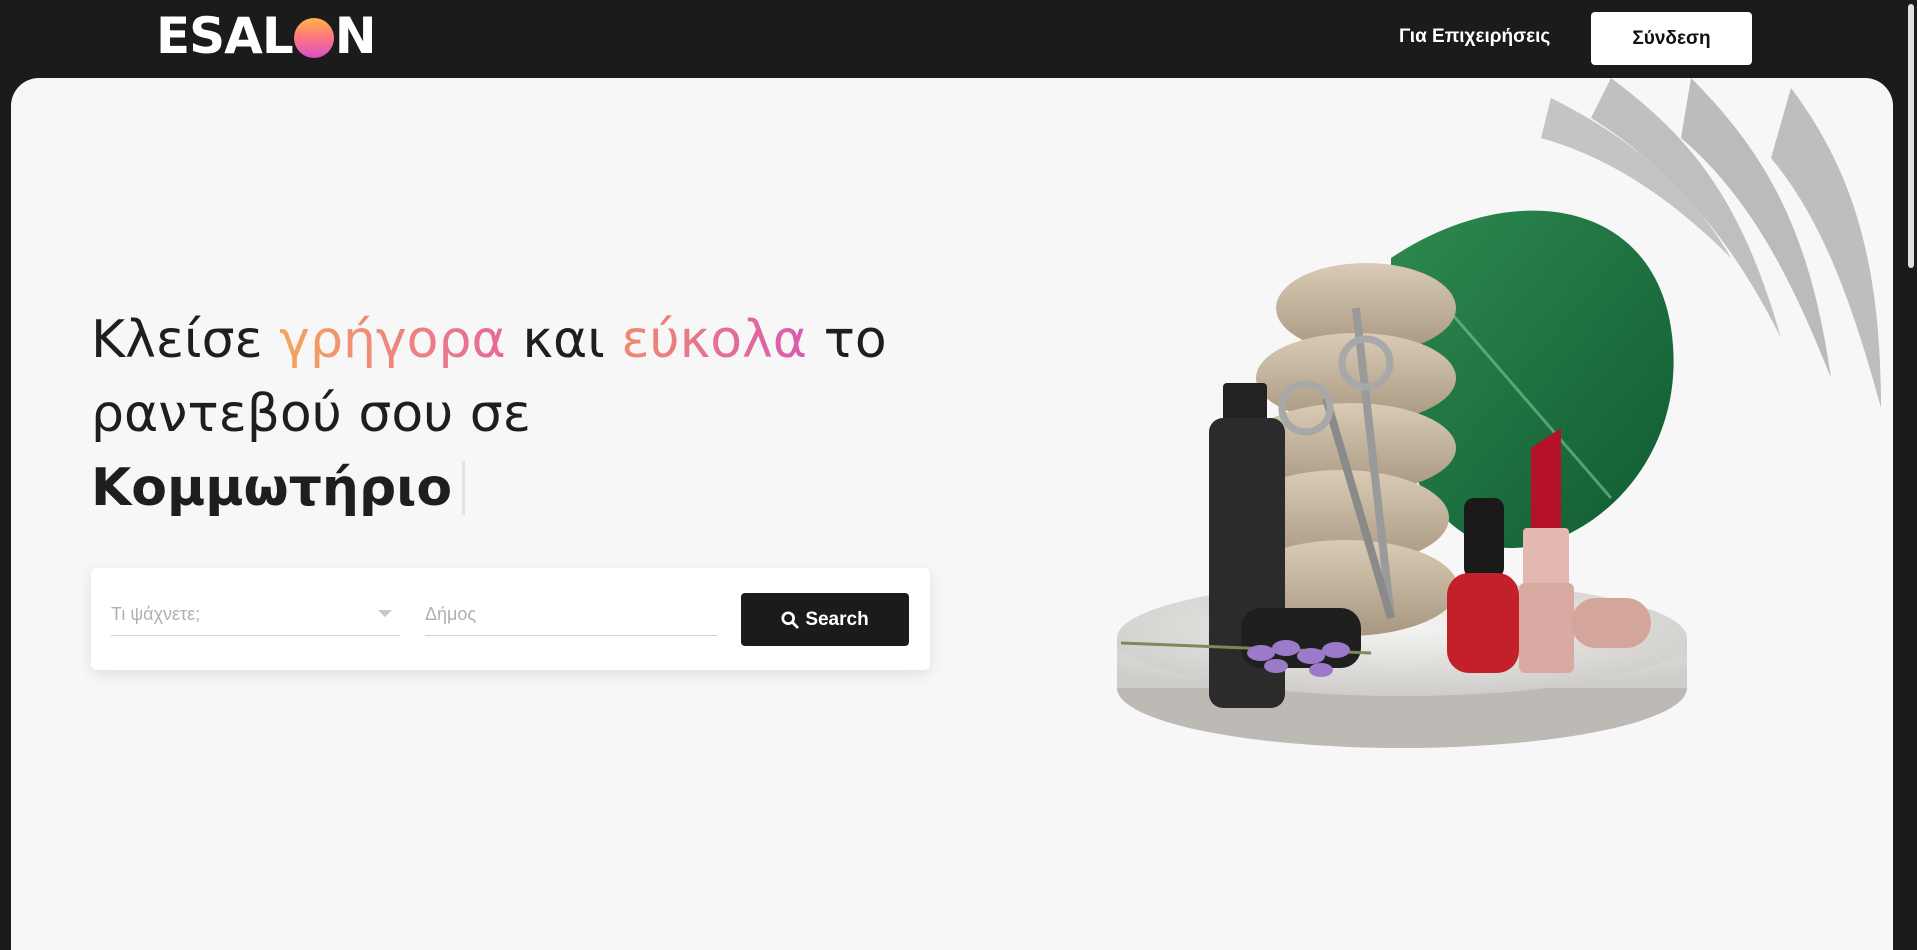 This screenshot has height=950, width=1917. I want to click on logo-sun-icon, so click(313, 38).